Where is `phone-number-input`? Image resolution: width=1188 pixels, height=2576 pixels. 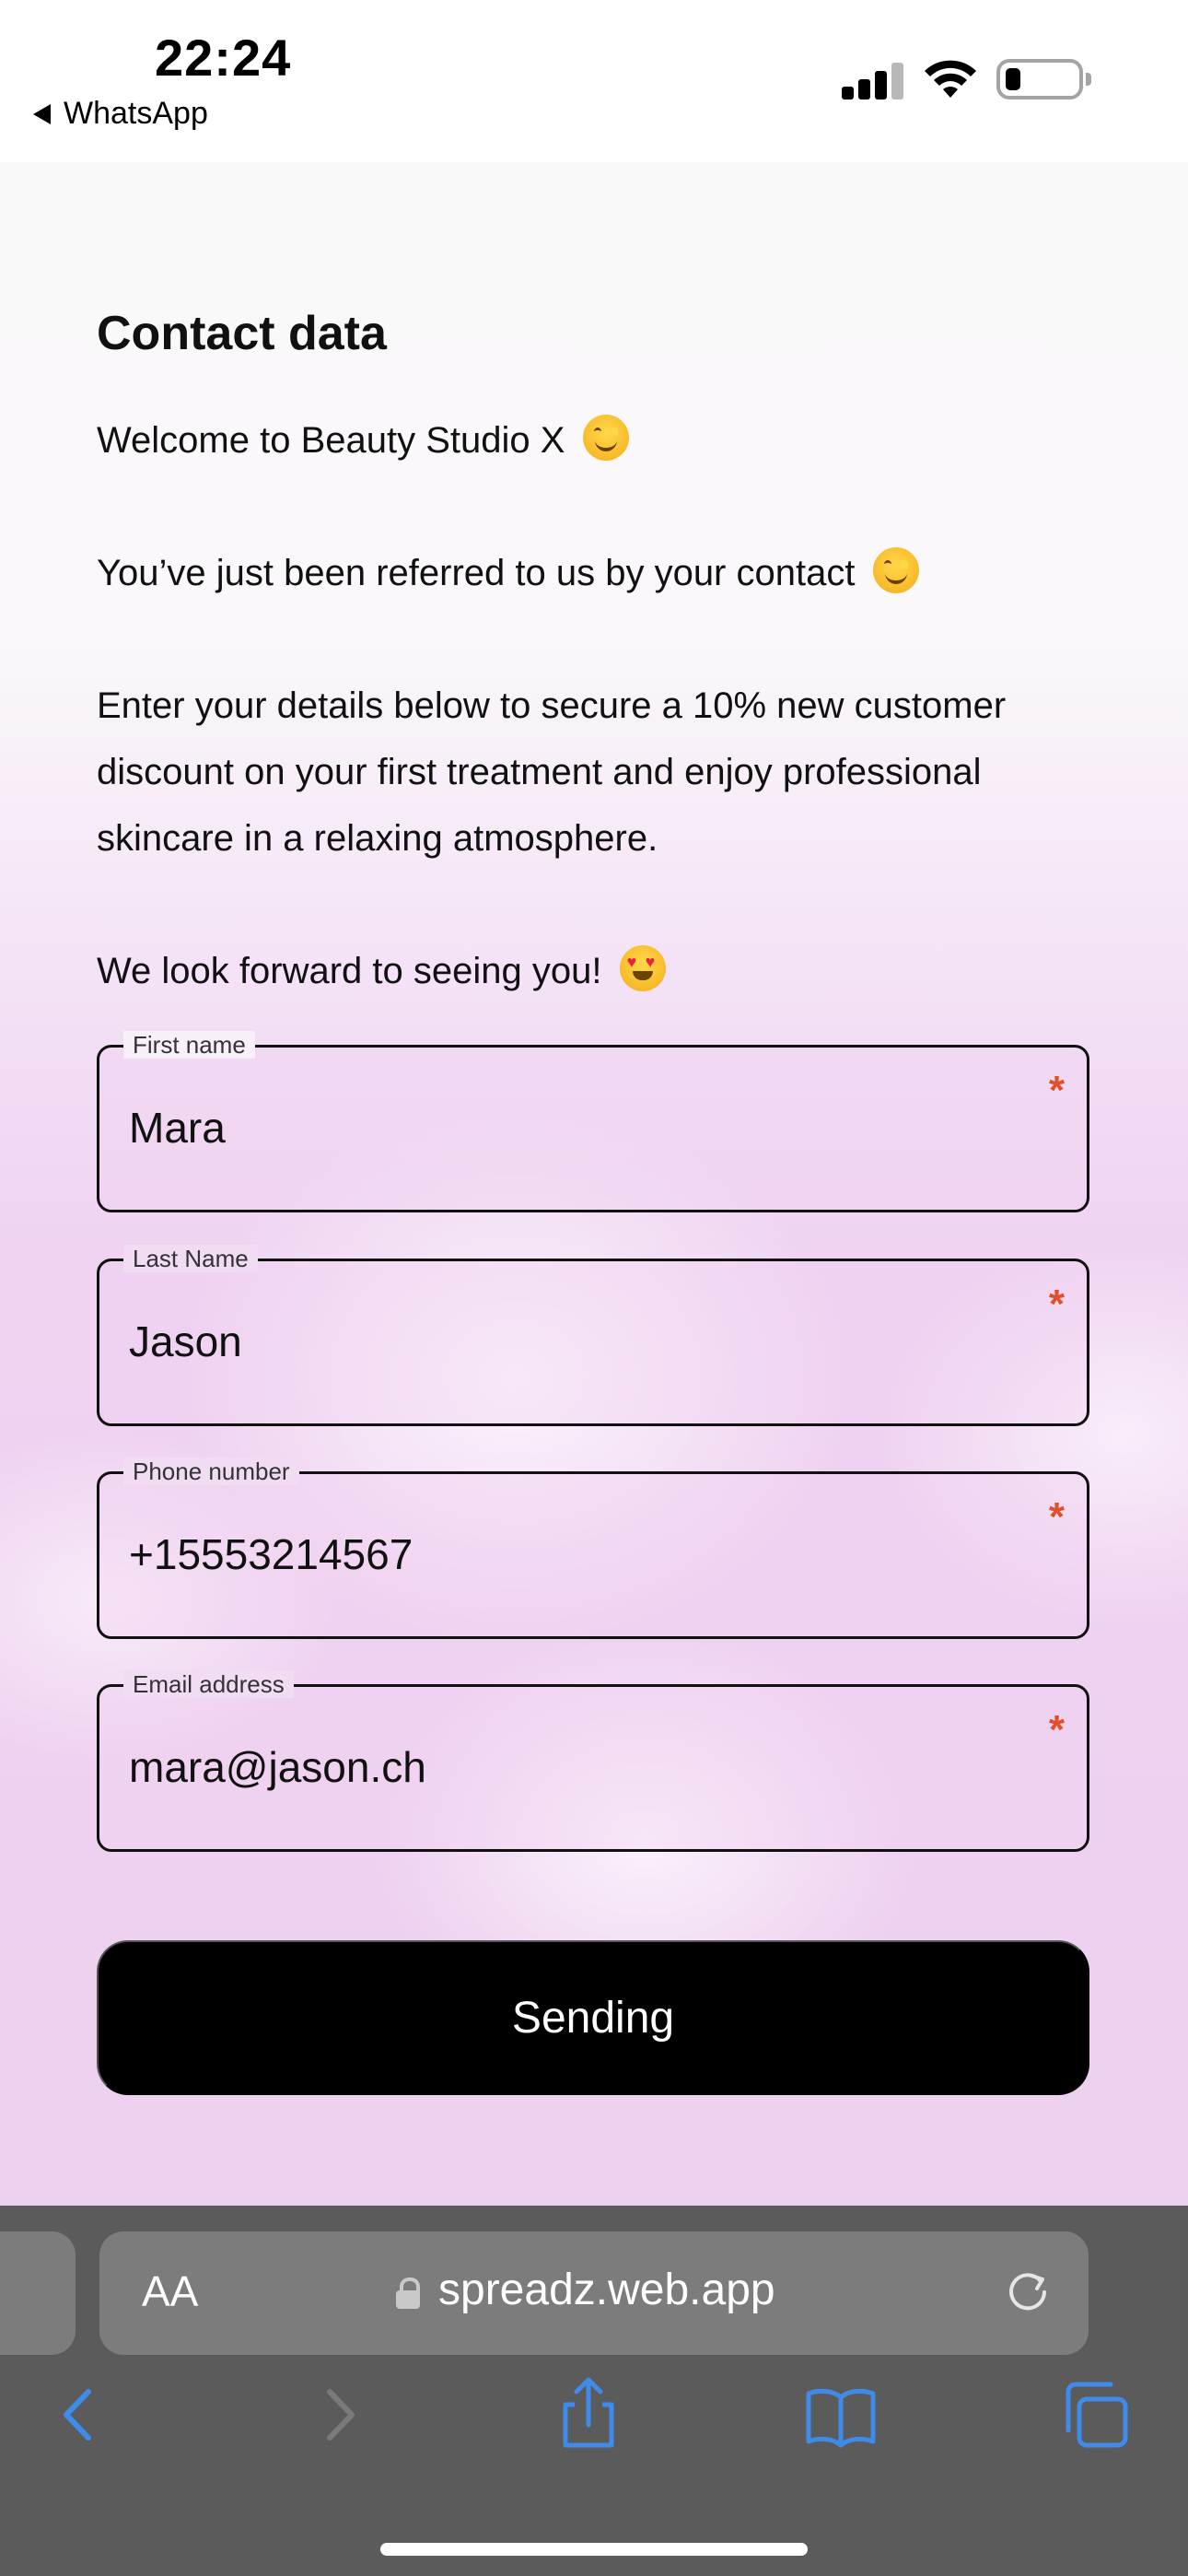 phone-number-input is located at coordinates (543, 1554).